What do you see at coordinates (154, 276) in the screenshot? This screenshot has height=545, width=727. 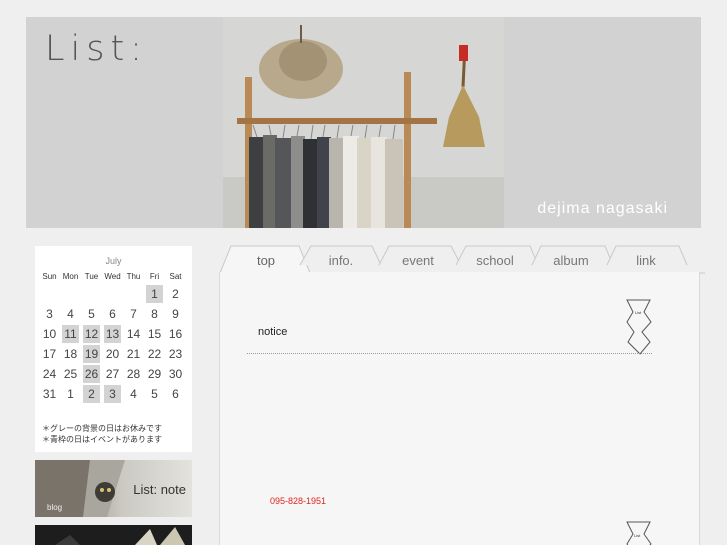 I see `calendar-weekday: Fri` at bounding box center [154, 276].